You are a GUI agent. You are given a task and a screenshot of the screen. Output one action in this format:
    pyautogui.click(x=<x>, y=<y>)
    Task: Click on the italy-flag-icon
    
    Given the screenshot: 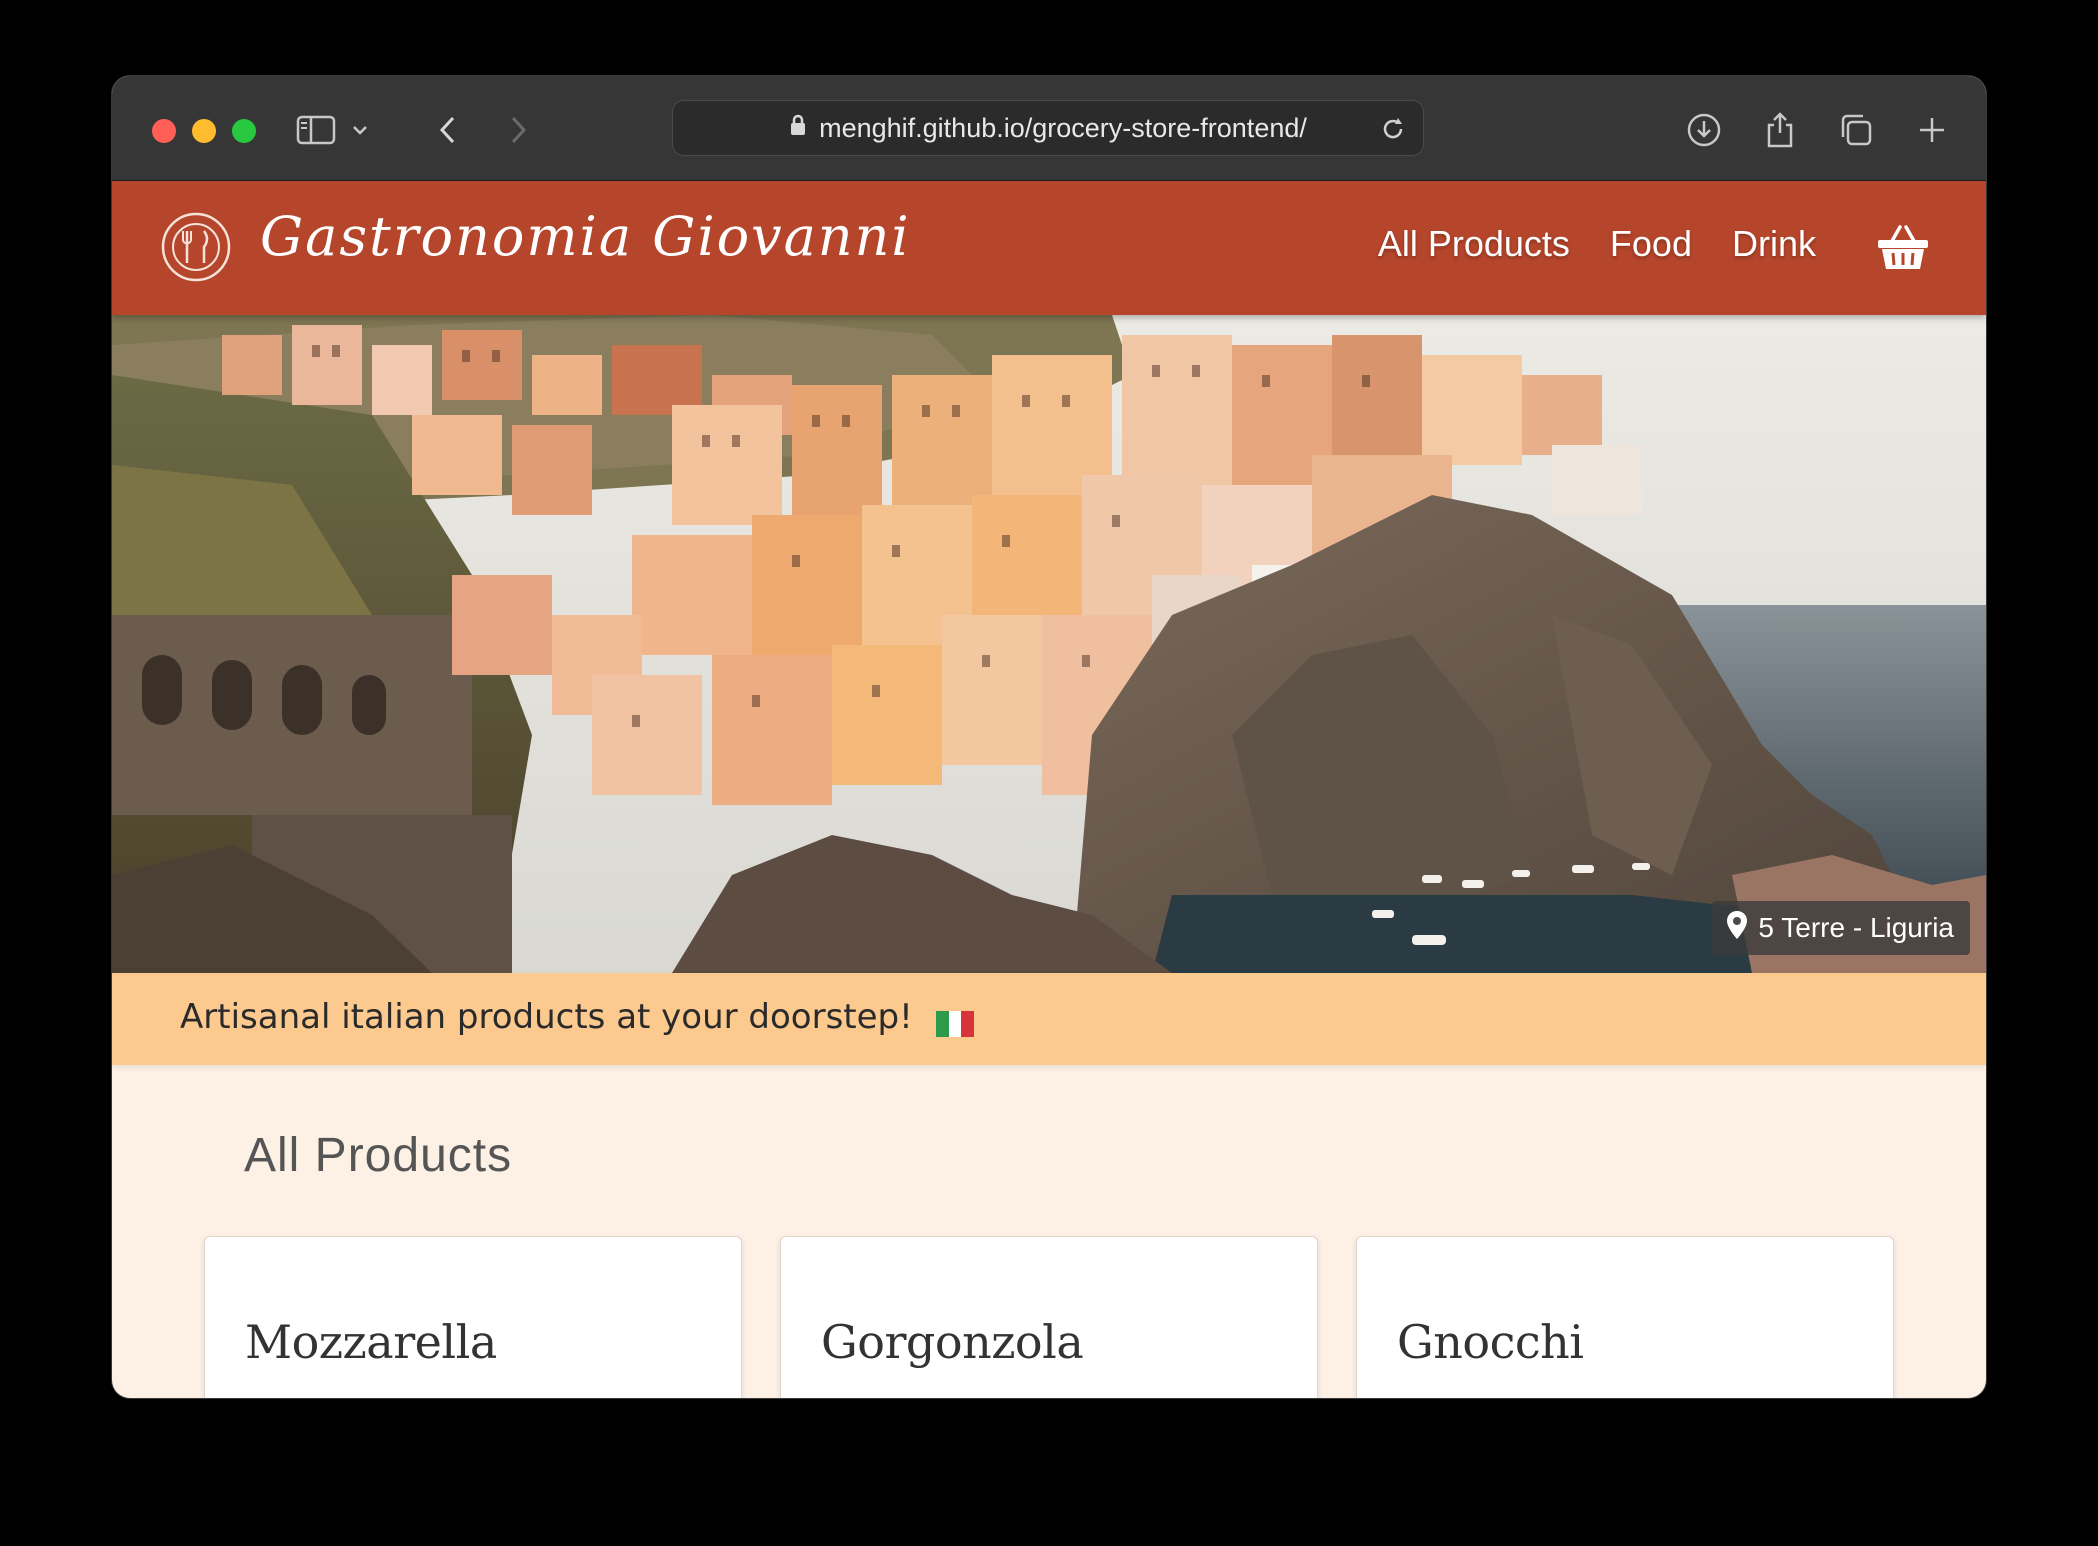 What is the action you would take?
    pyautogui.click(x=954, y=1021)
    